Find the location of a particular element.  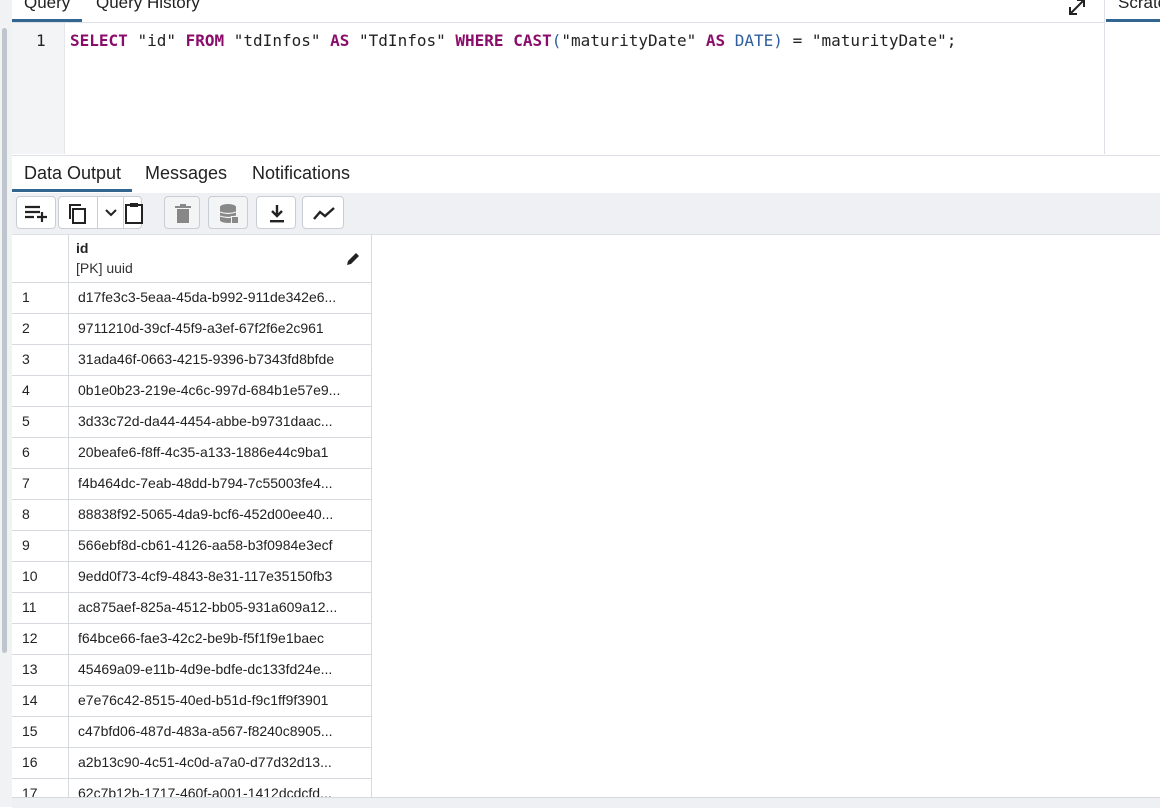

row-number-cell: 5 is located at coordinates (40, 422).